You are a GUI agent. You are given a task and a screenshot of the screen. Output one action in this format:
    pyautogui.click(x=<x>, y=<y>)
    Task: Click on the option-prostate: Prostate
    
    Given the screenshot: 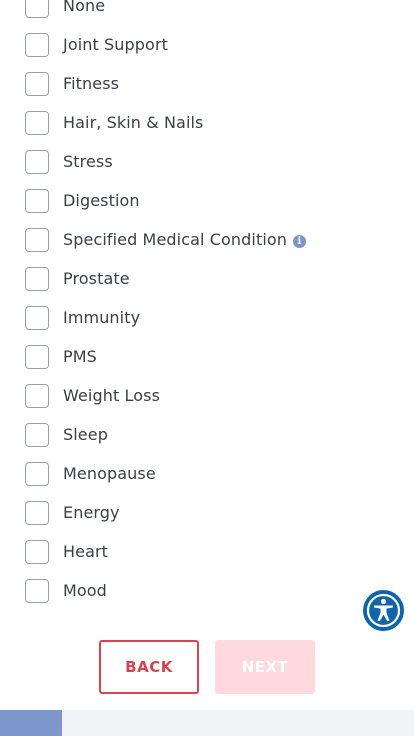 What is the action you would take?
    pyautogui.click(x=205, y=278)
    